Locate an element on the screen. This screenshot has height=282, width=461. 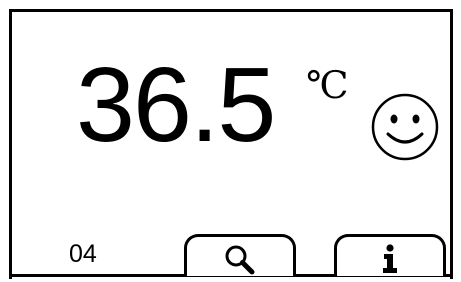
search-icon is located at coordinates (240, 260).